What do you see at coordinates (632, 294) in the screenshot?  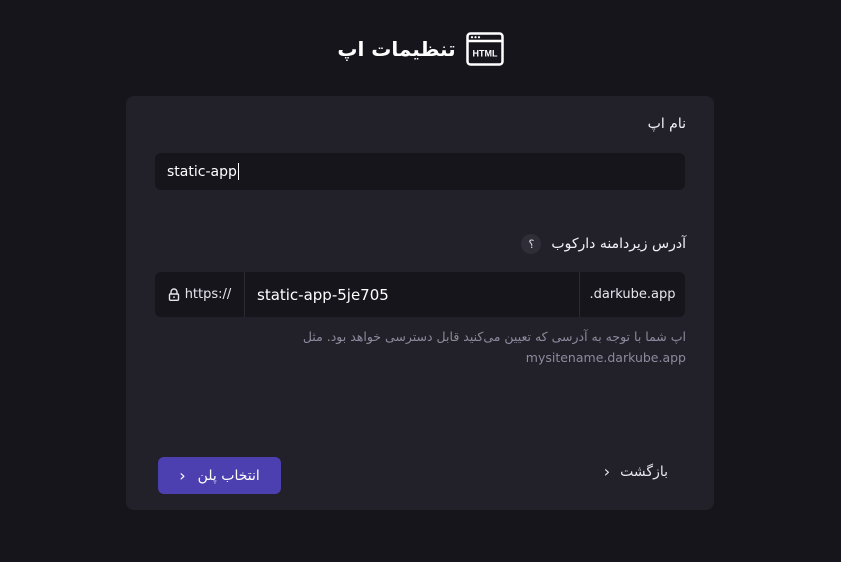 I see `domain-suffix: .darkube.app` at bounding box center [632, 294].